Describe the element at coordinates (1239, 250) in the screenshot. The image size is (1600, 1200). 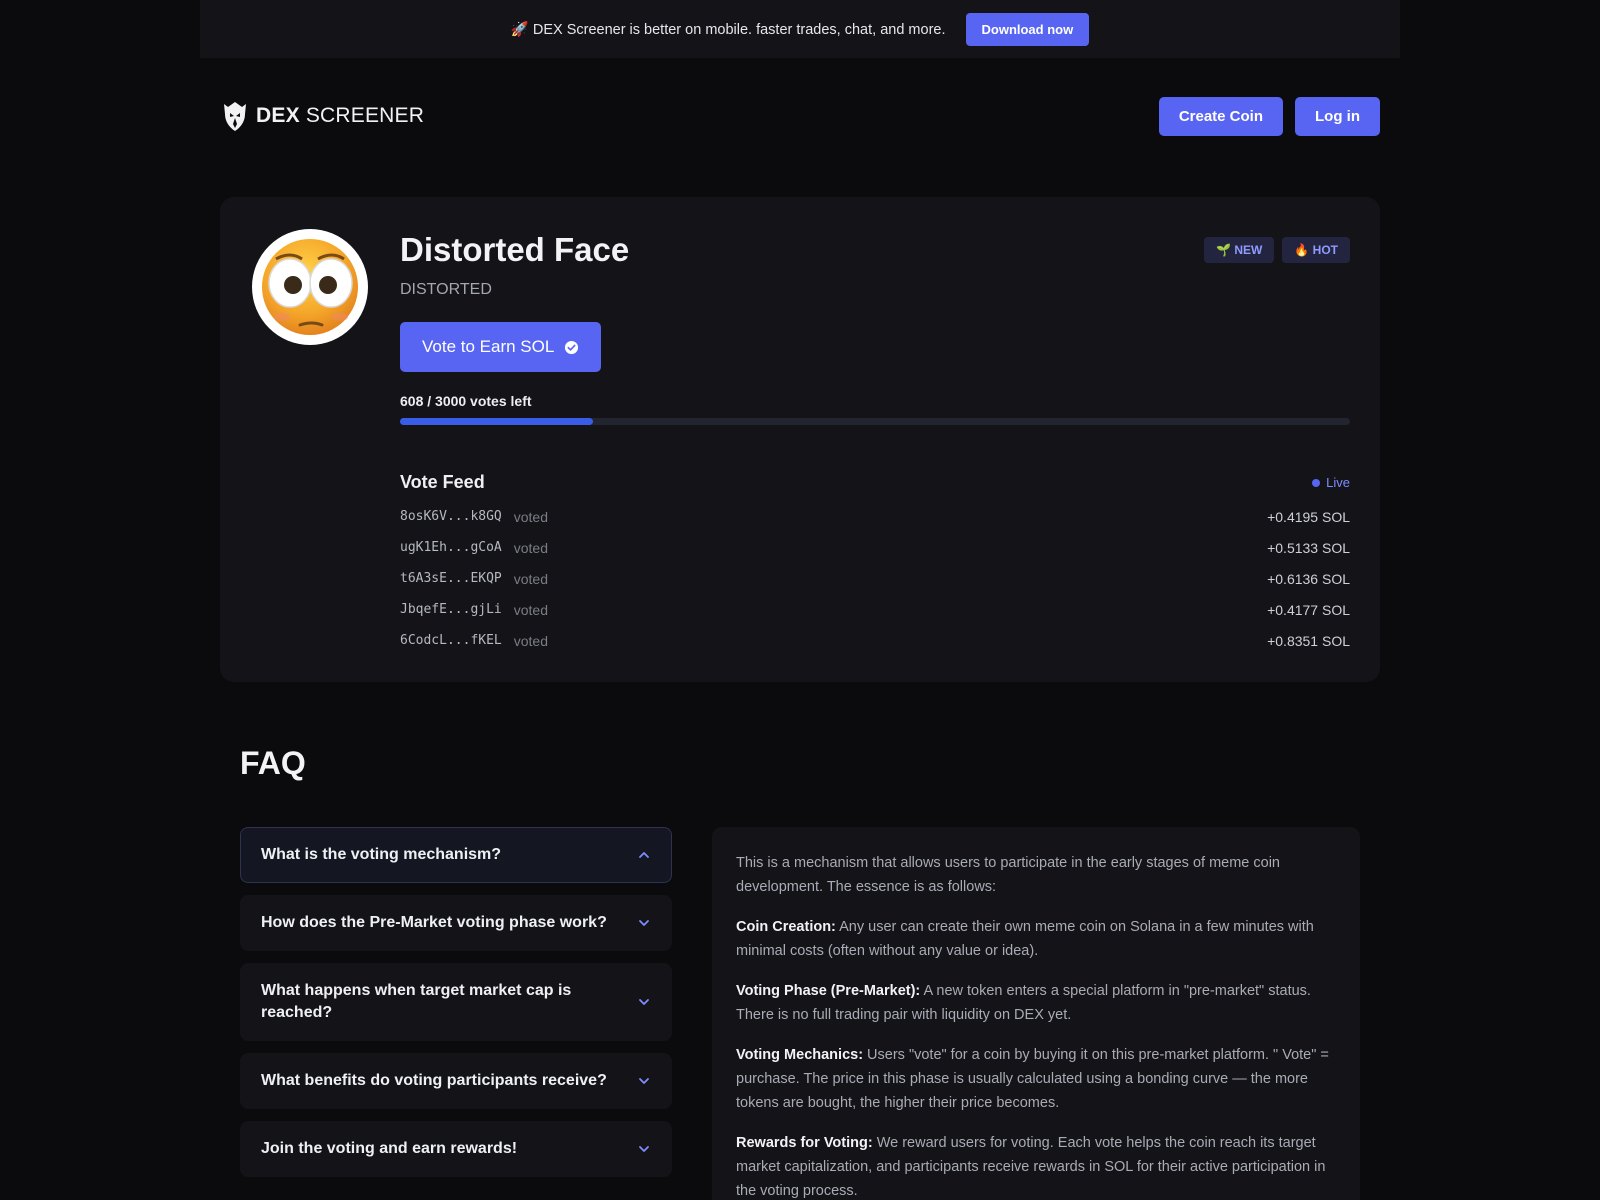
I see `new-badge: 🌱 NEW` at that location.